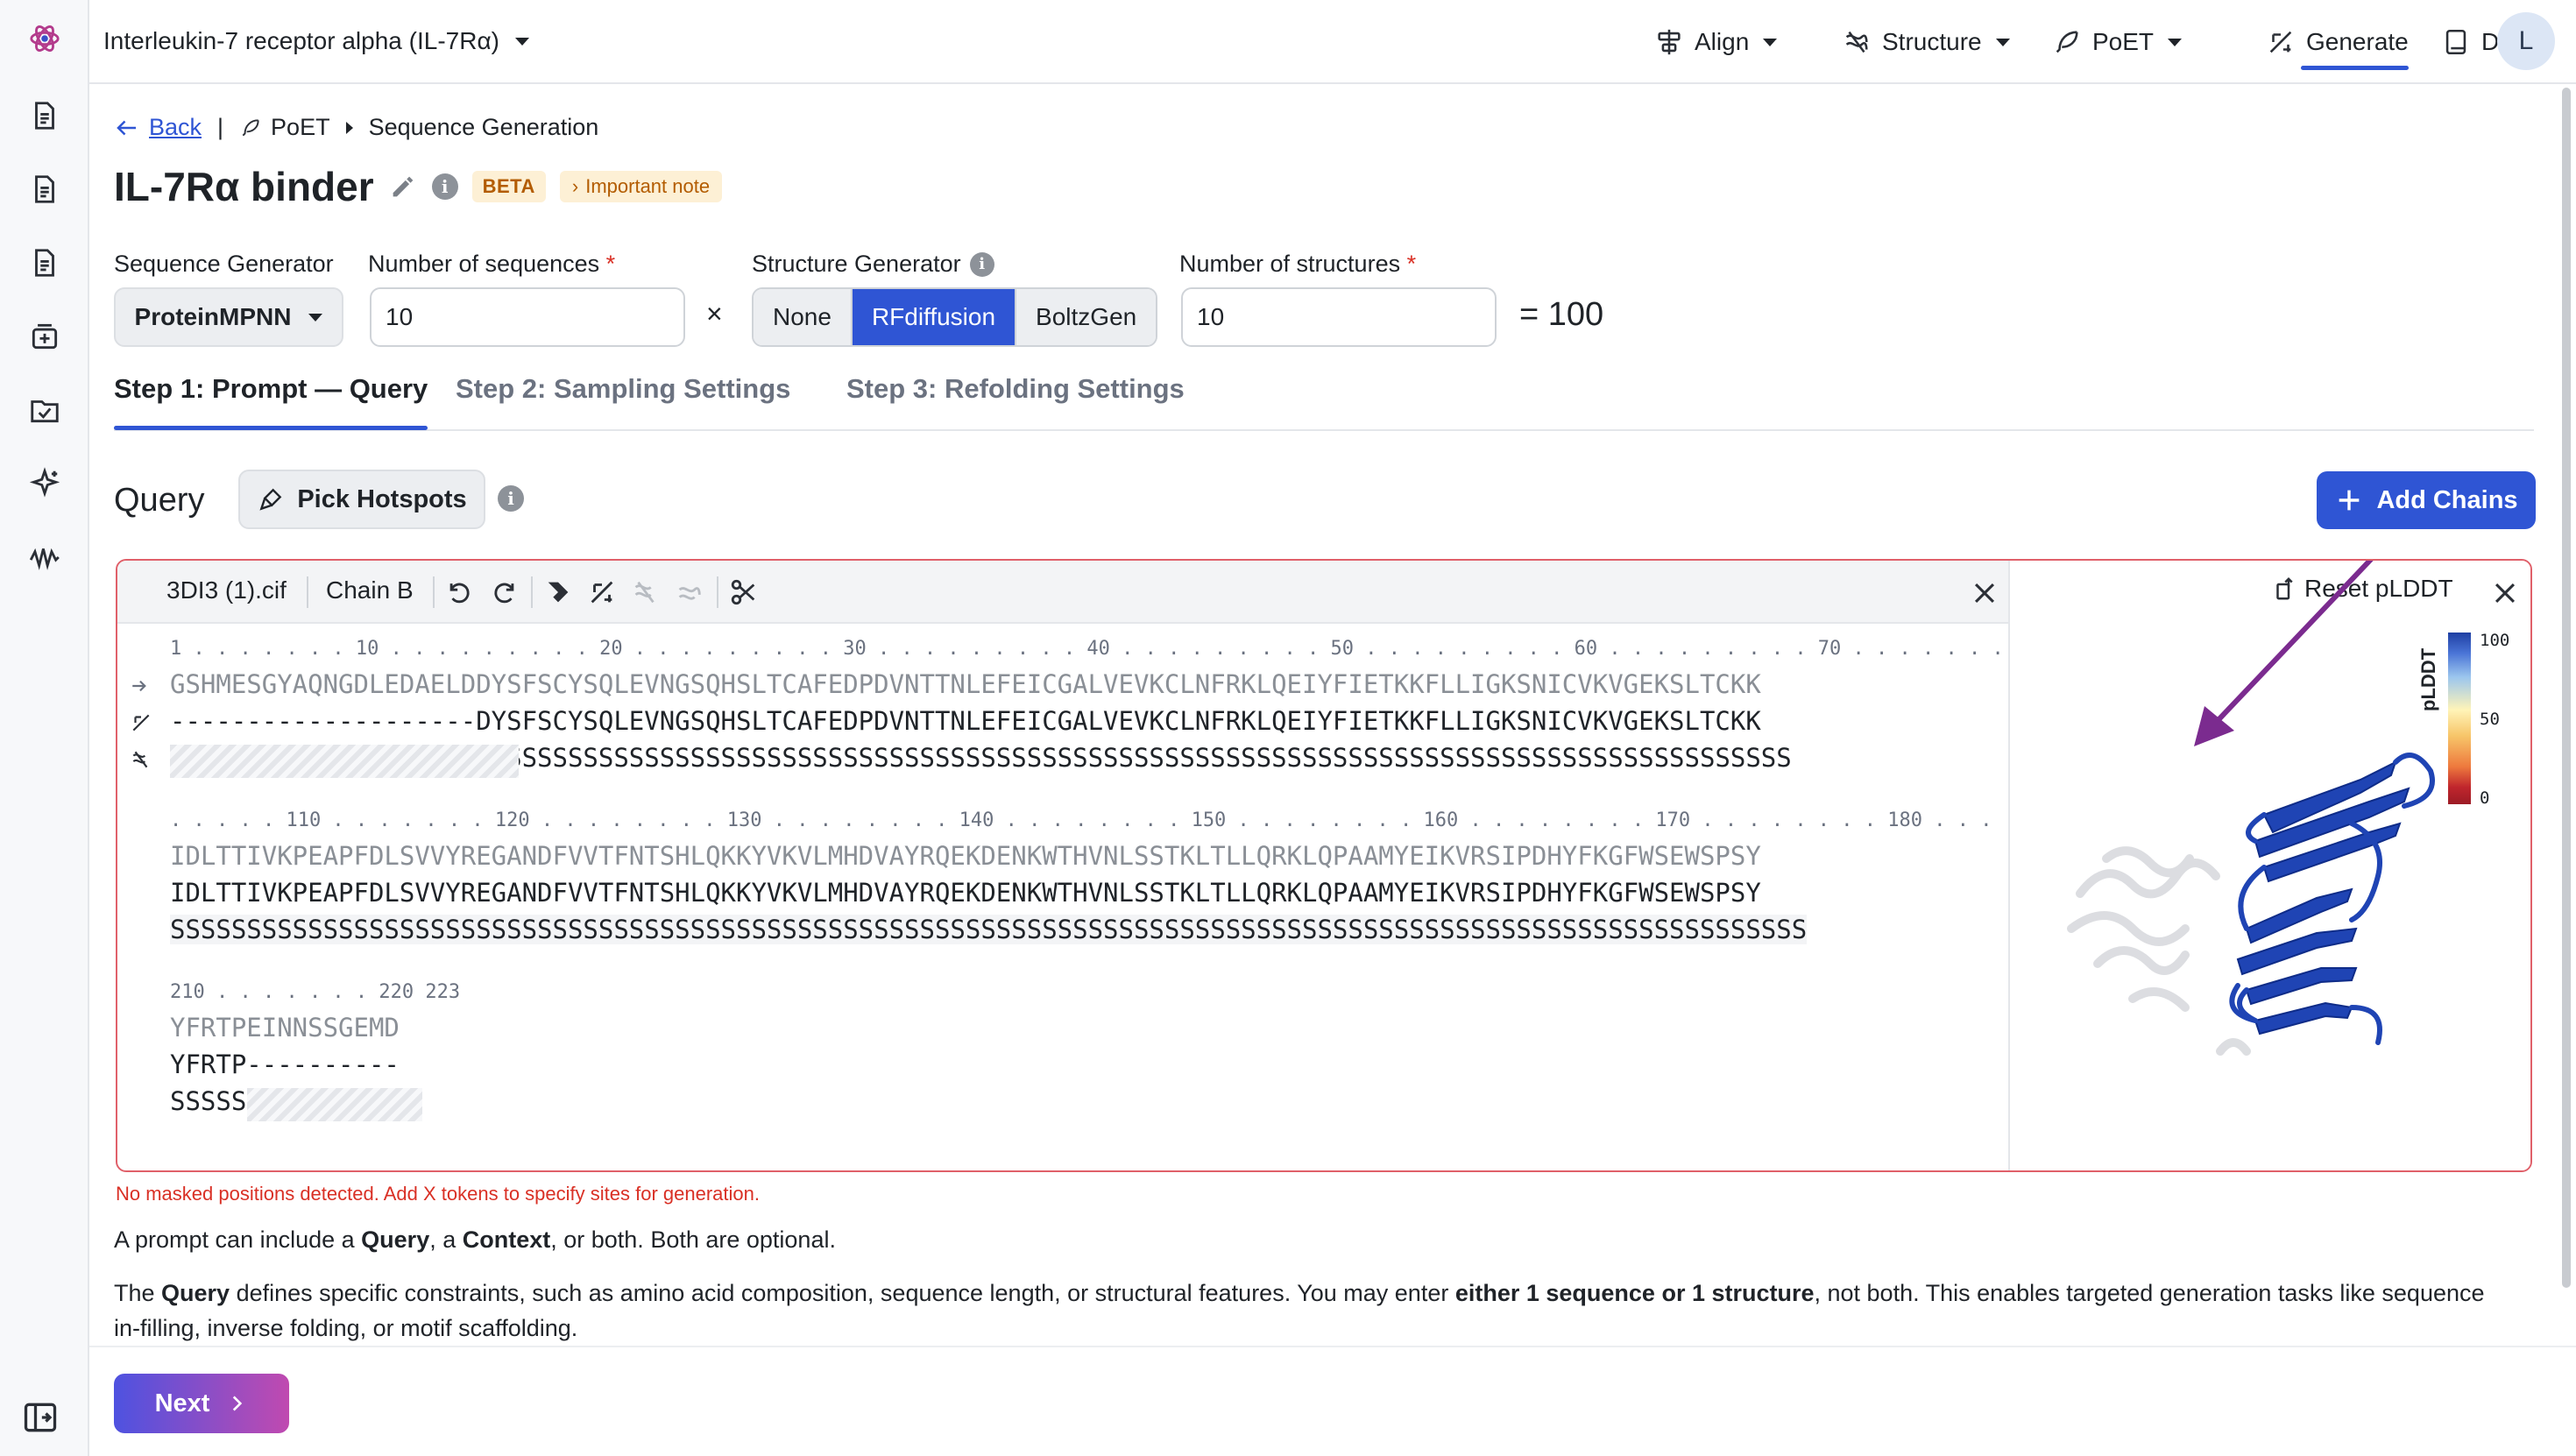  I want to click on num-structures-label: Number of structures *, so click(1297, 264).